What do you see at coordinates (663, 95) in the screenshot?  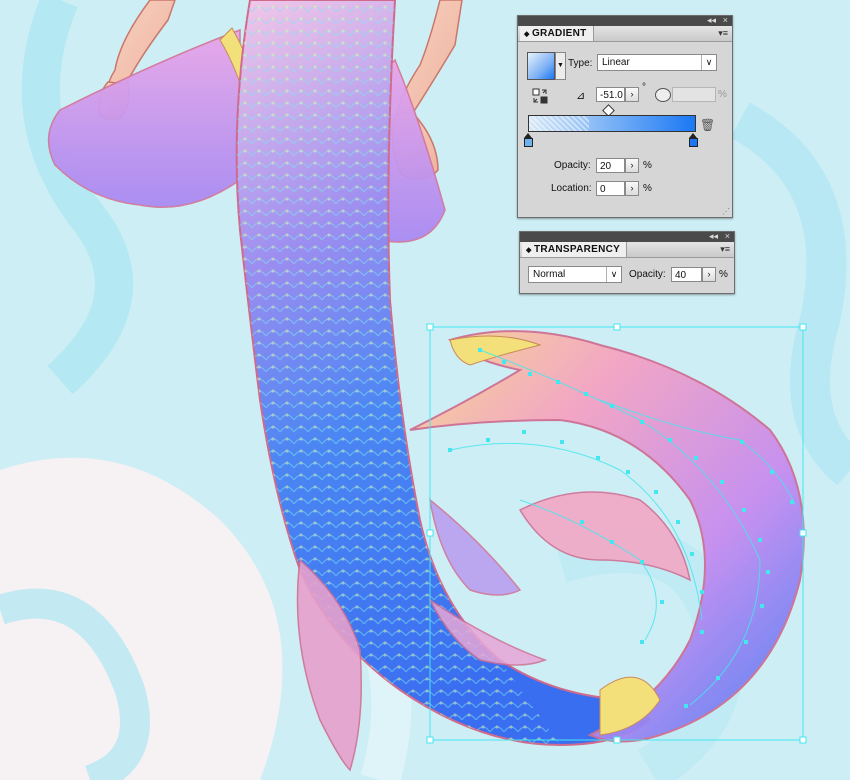 I see `aspect-ratio-icon` at bounding box center [663, 95].